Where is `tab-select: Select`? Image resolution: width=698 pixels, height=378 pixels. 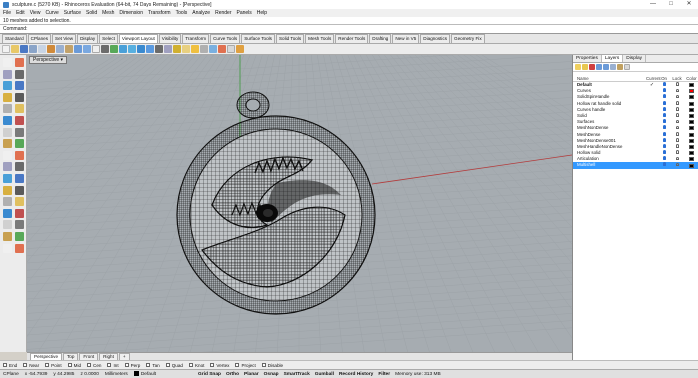
tab-select: Select is located at coordinates (108, 38).